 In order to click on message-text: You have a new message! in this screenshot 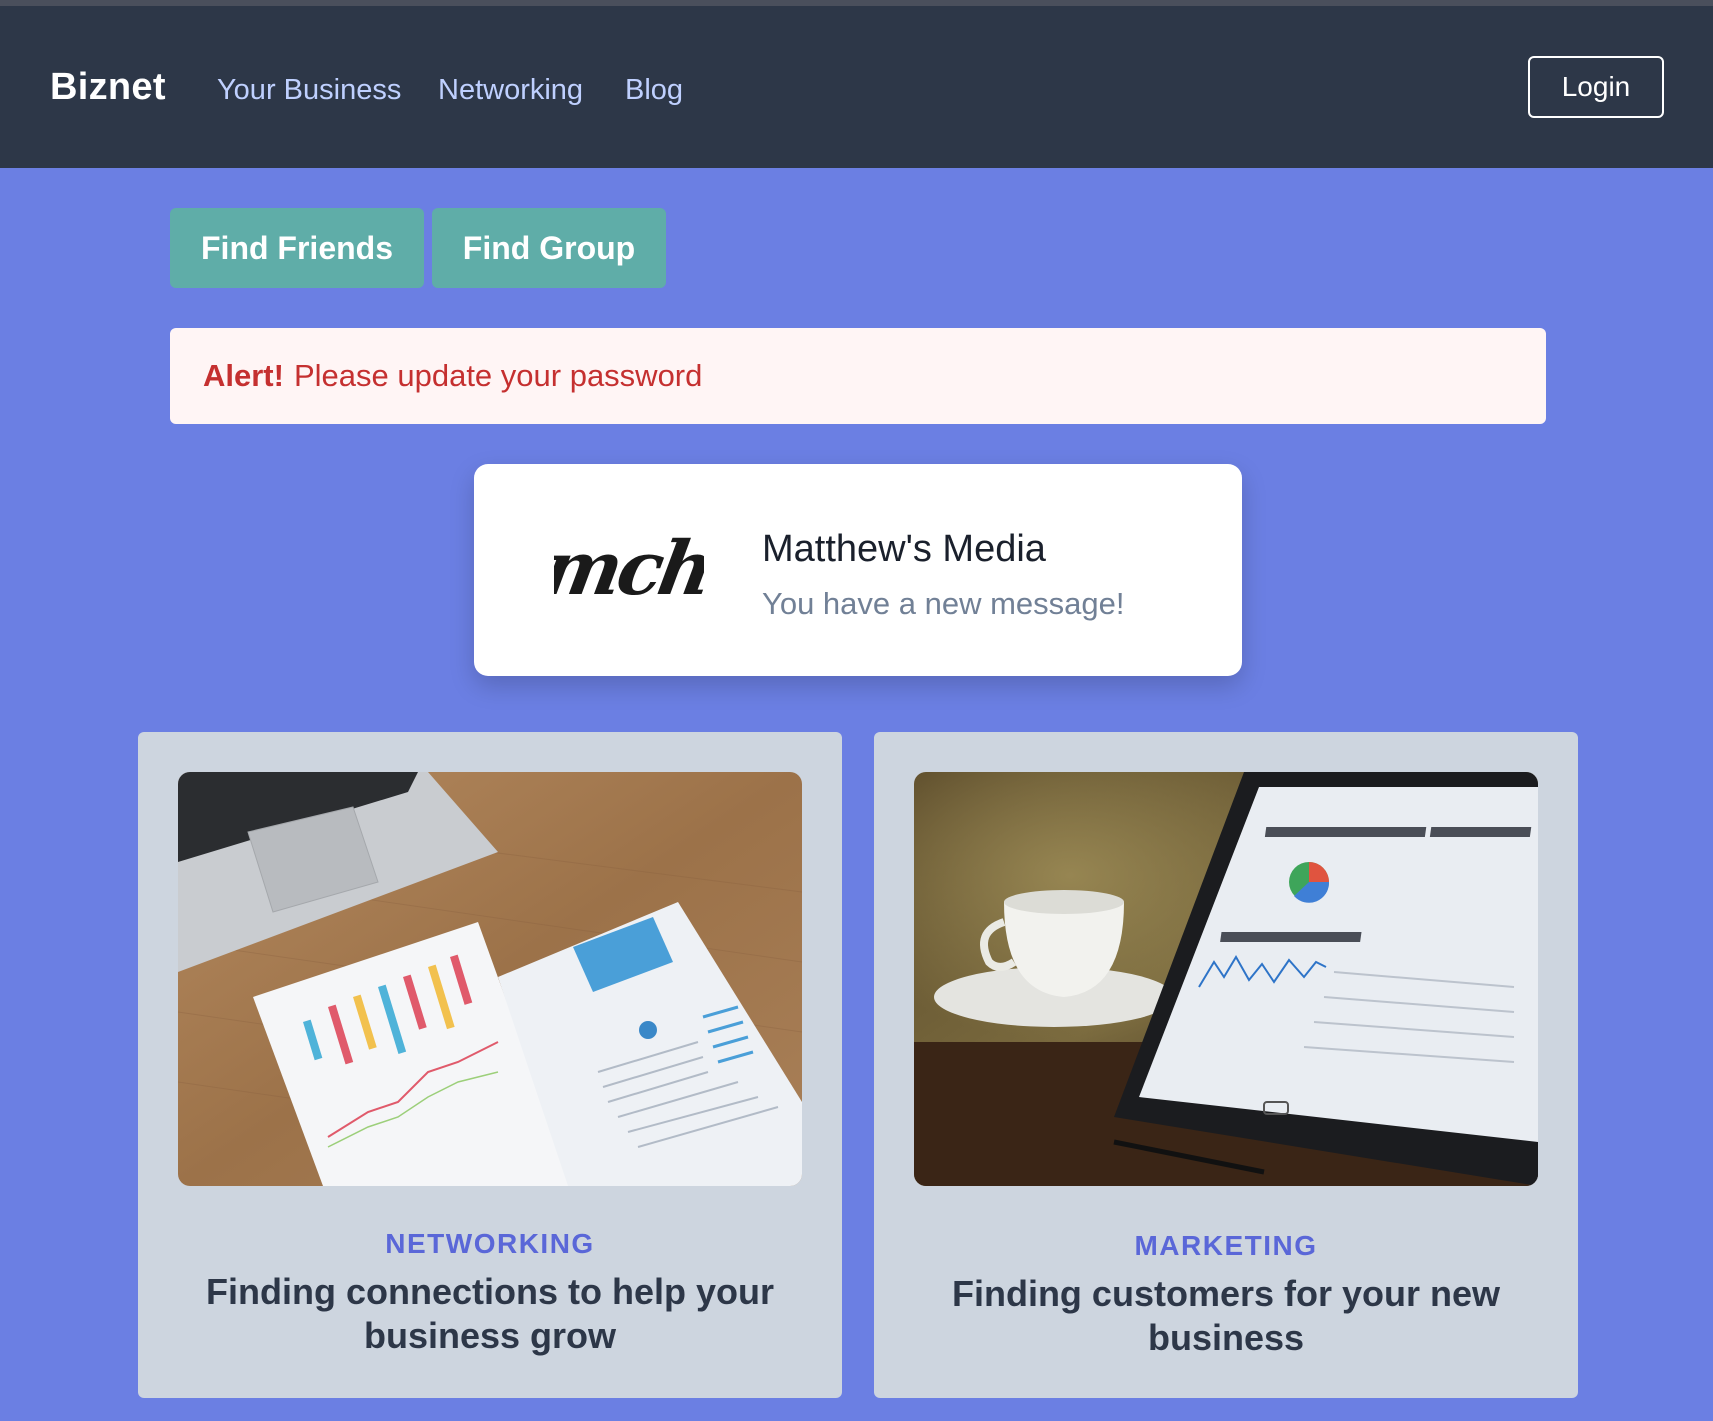, I will do `click(943, 603)`.